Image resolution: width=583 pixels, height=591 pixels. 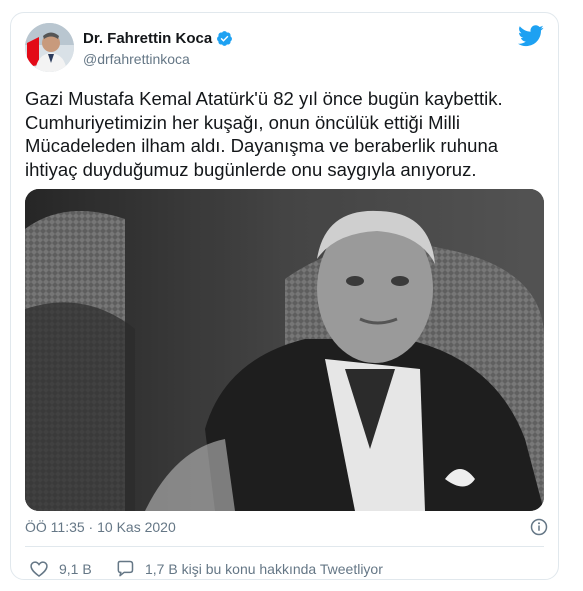 I want to click on author-handle: @drfahrettinkoca, so click(x=136, y=59).